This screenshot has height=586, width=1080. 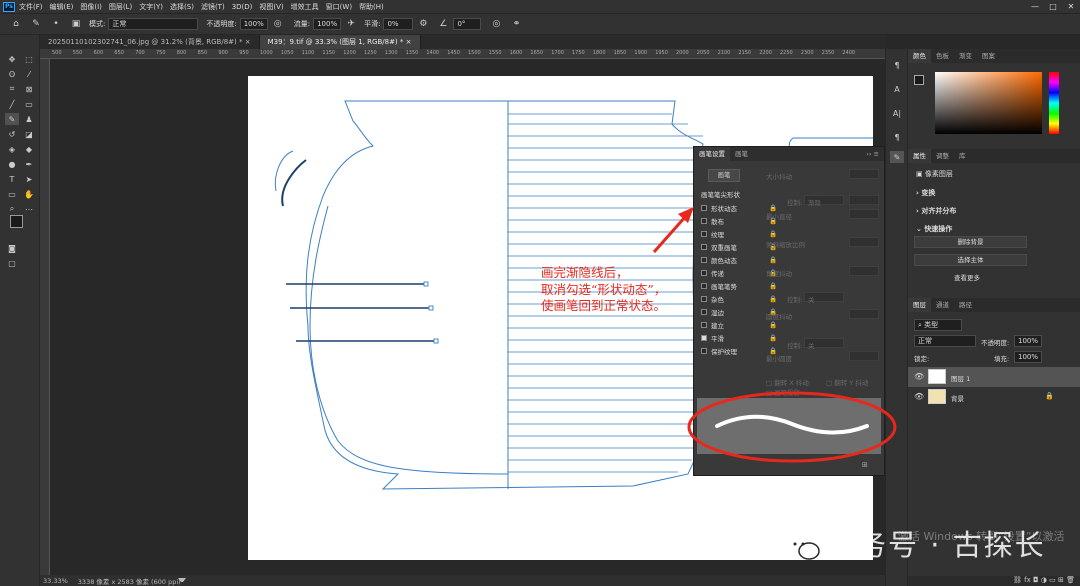 I want to click on noise-checkbox, so click(x=704, y=299).